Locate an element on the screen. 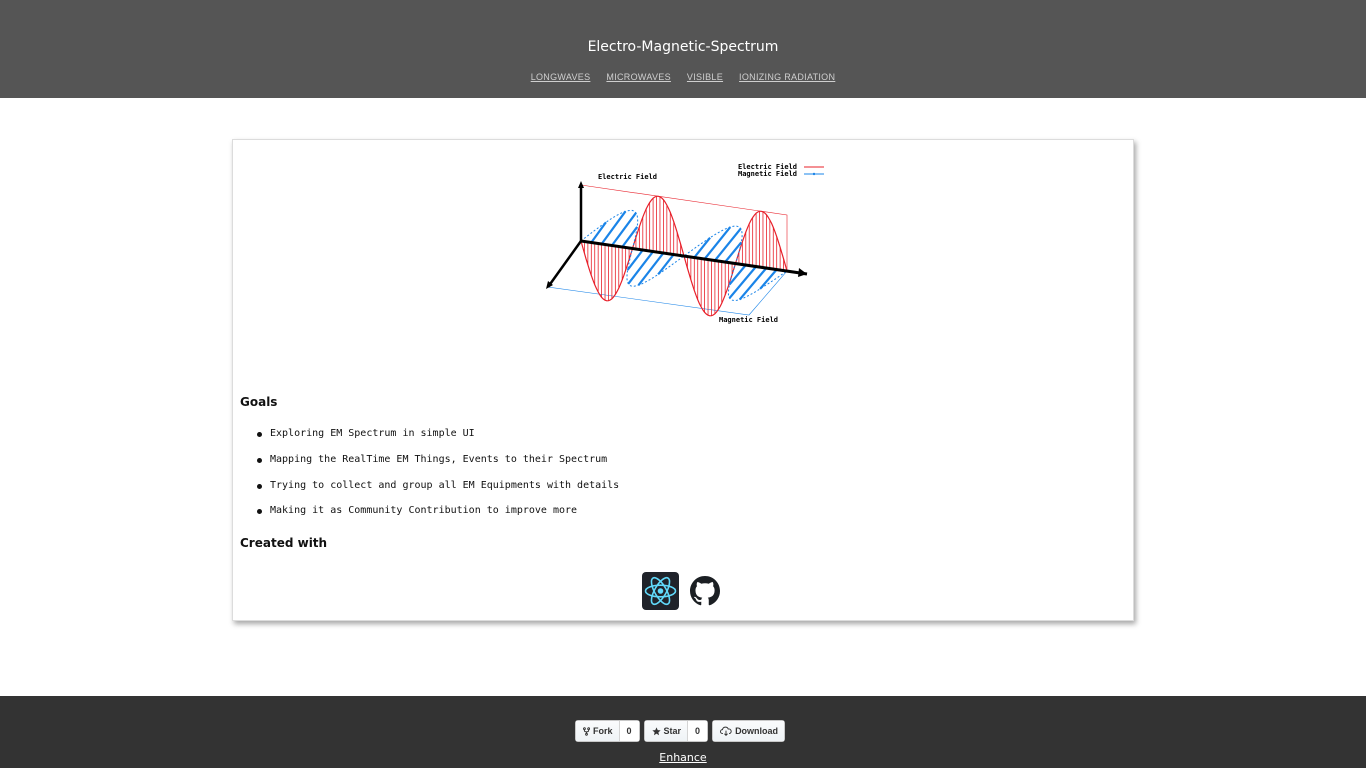 The height and width of the screenshot is (768, 1366). star-label: Star is located at coordinates (672, 731).